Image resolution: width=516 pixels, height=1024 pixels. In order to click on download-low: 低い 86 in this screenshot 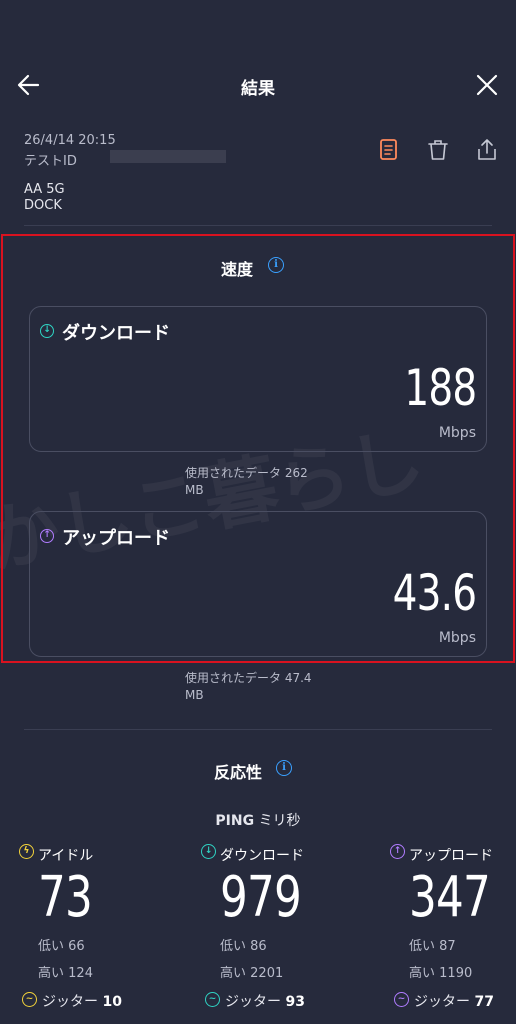, I will do `click(243, 944)`.